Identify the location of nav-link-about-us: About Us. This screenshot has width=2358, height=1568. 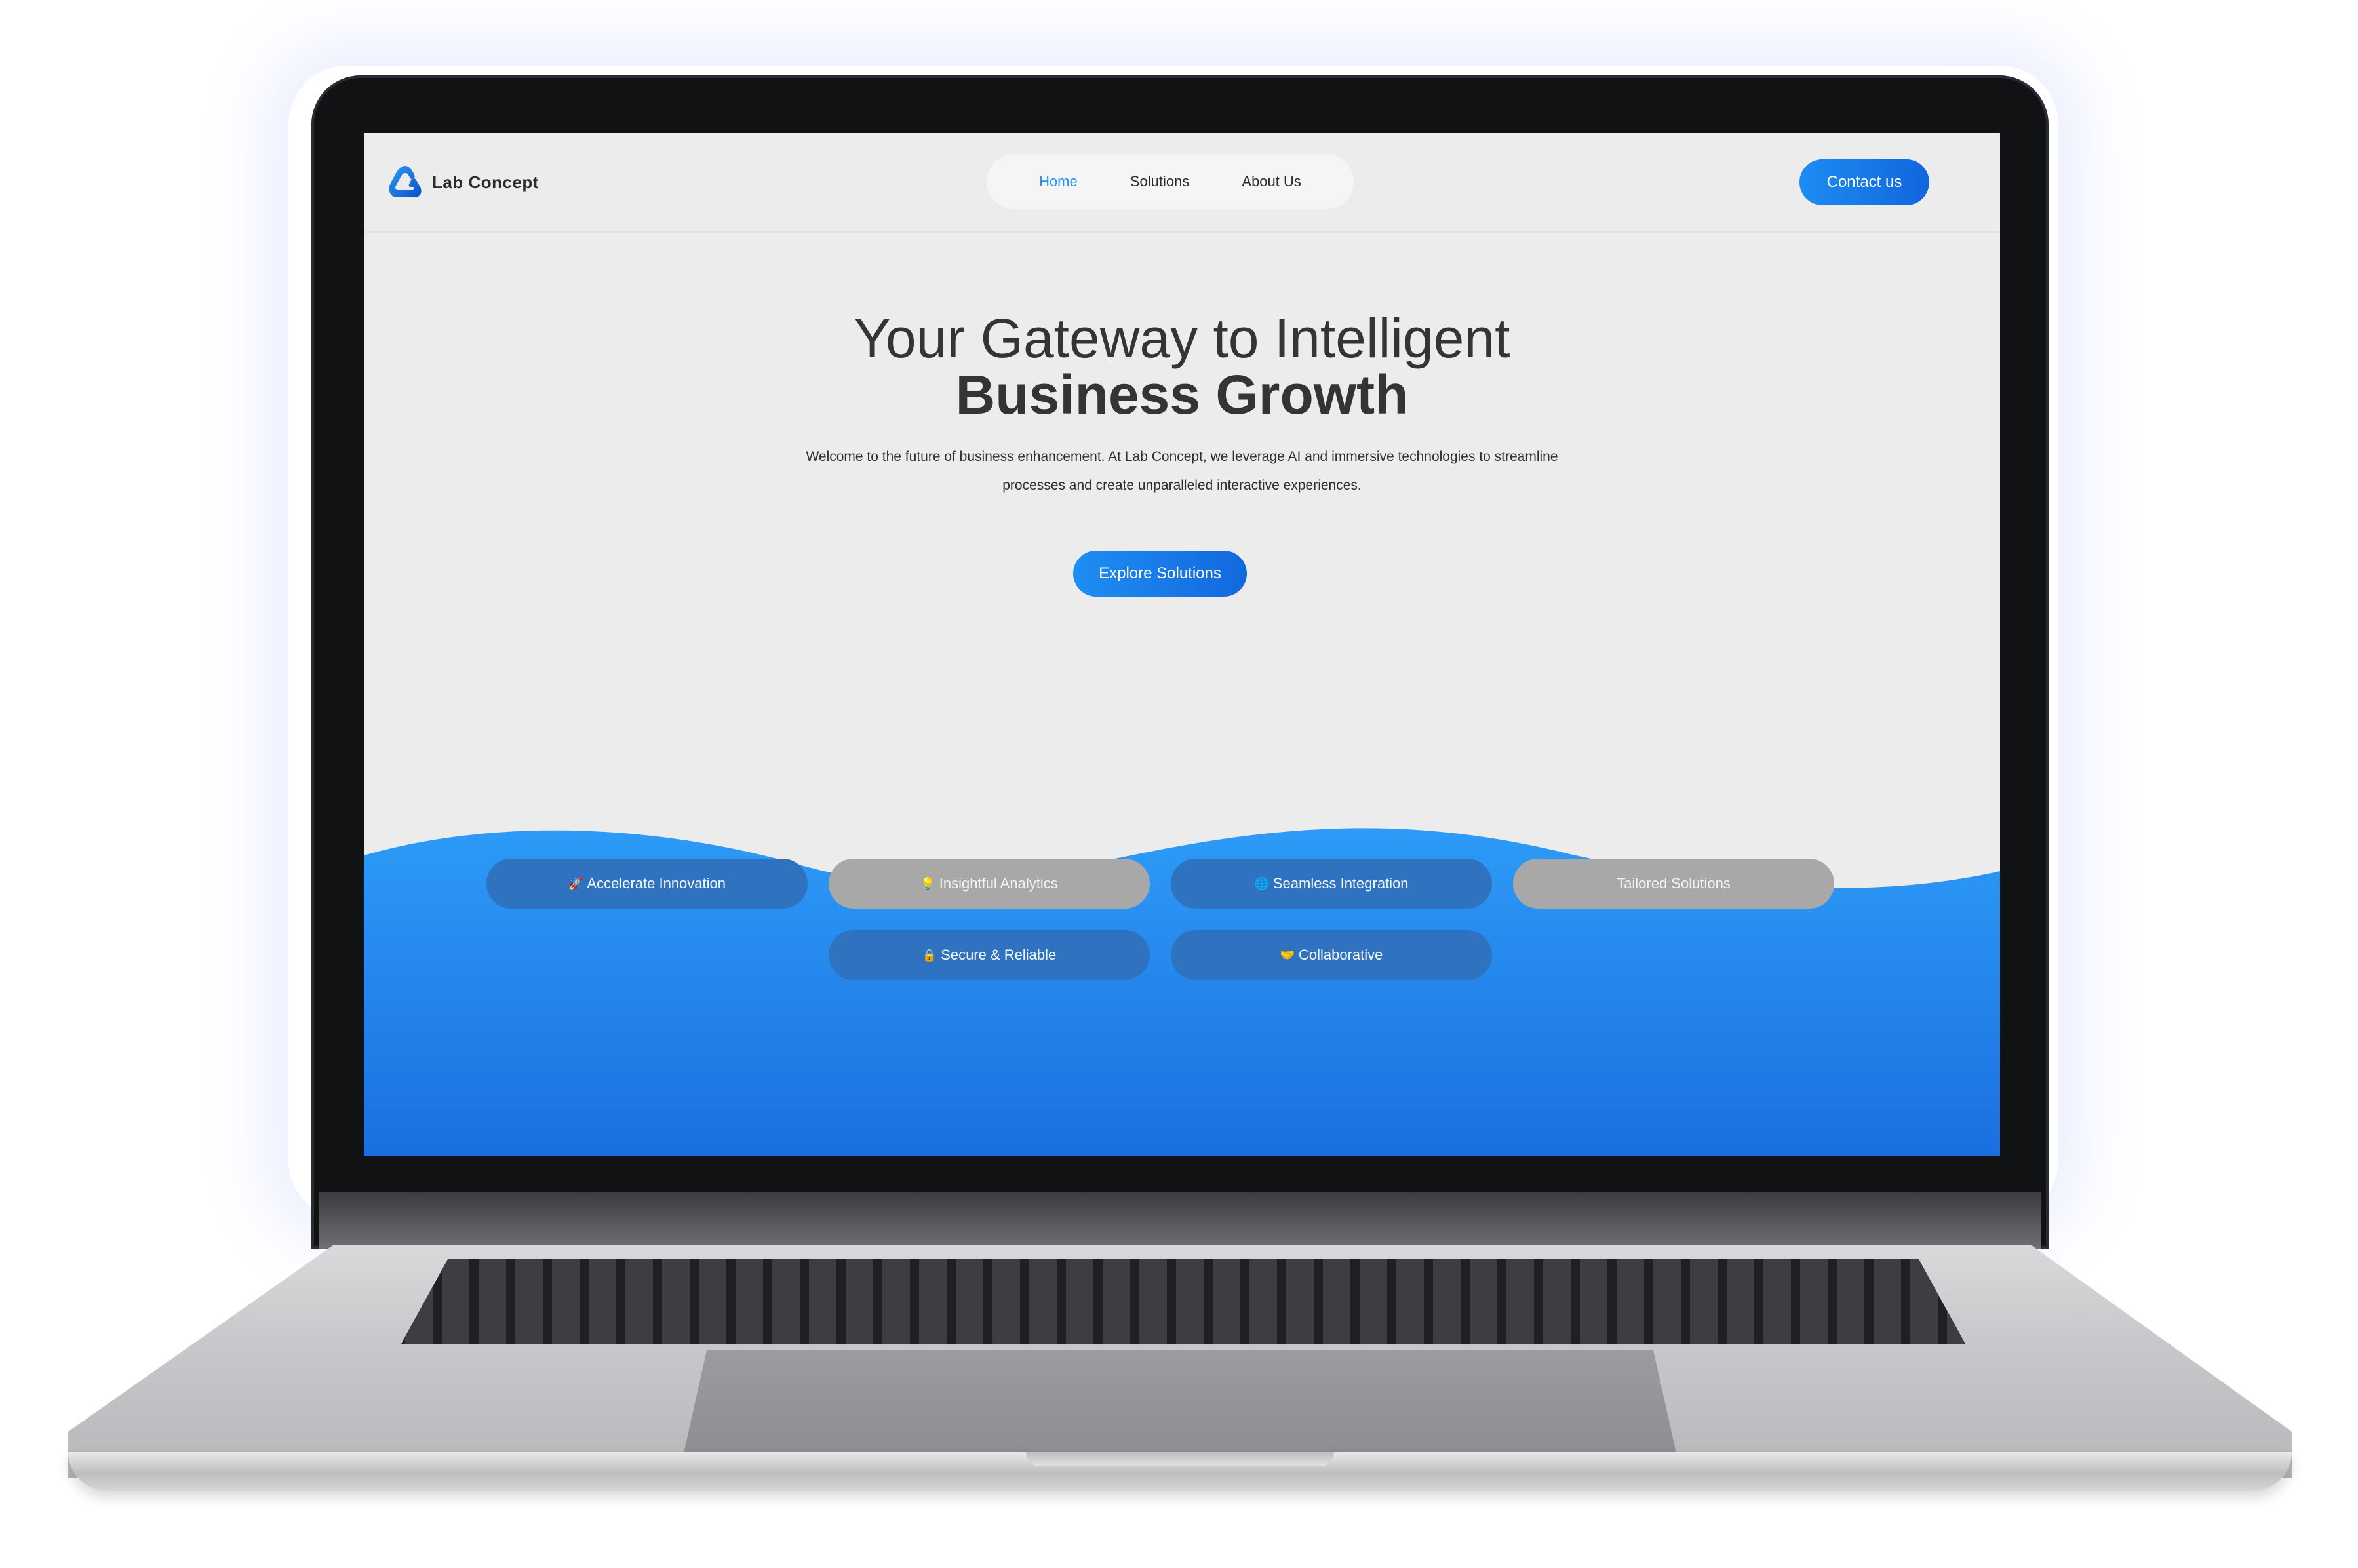
(1271, 181).